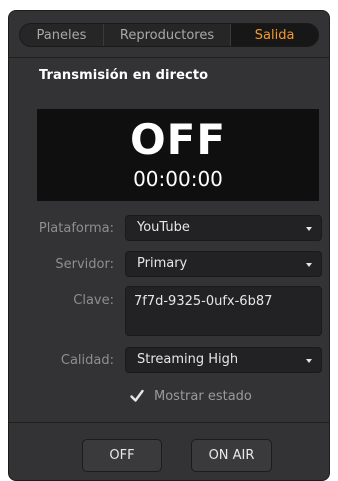 The image size is (338, 481). What do you see at coordinates (223, 311) in the screenshot?
I see `key-input: 7f7d-9325-0ufx-6b87` at bounding box center [223, 311].